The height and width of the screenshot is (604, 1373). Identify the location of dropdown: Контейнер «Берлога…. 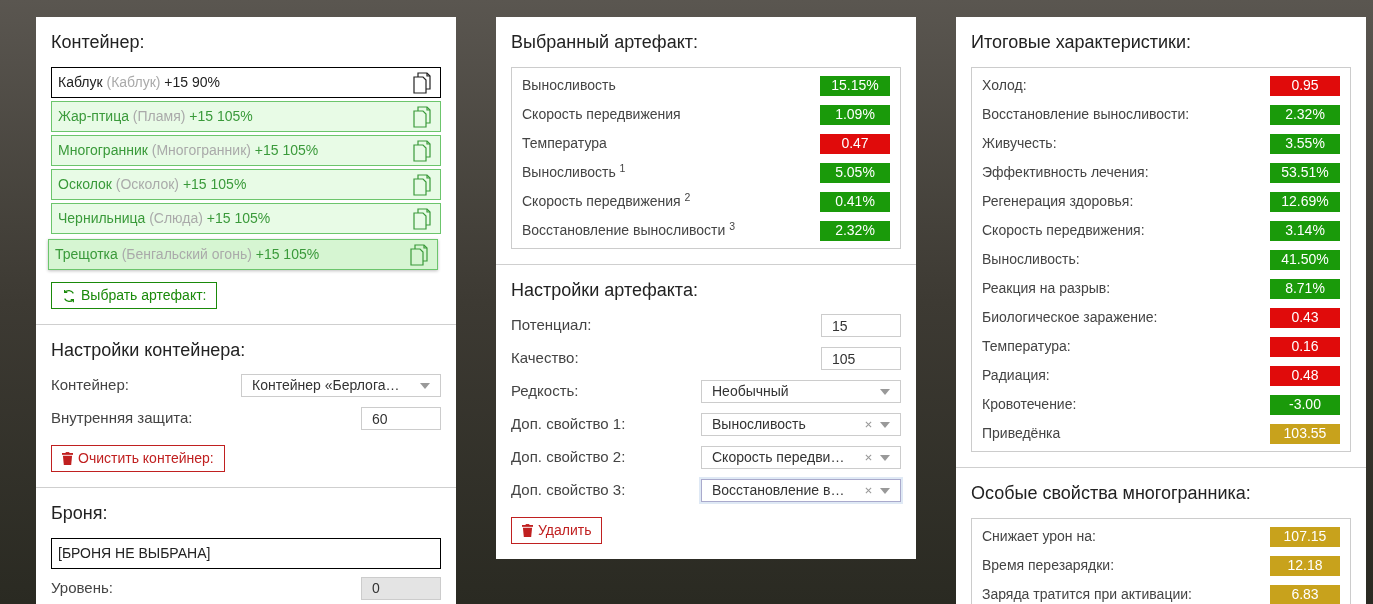
(341, 385).